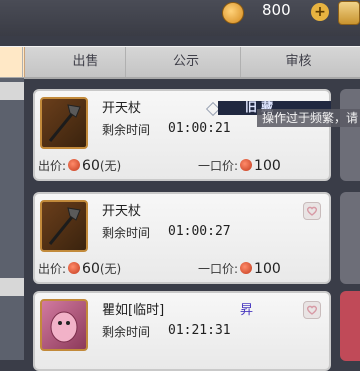  I want to click on gold-coin-icon, so click(233, 13).